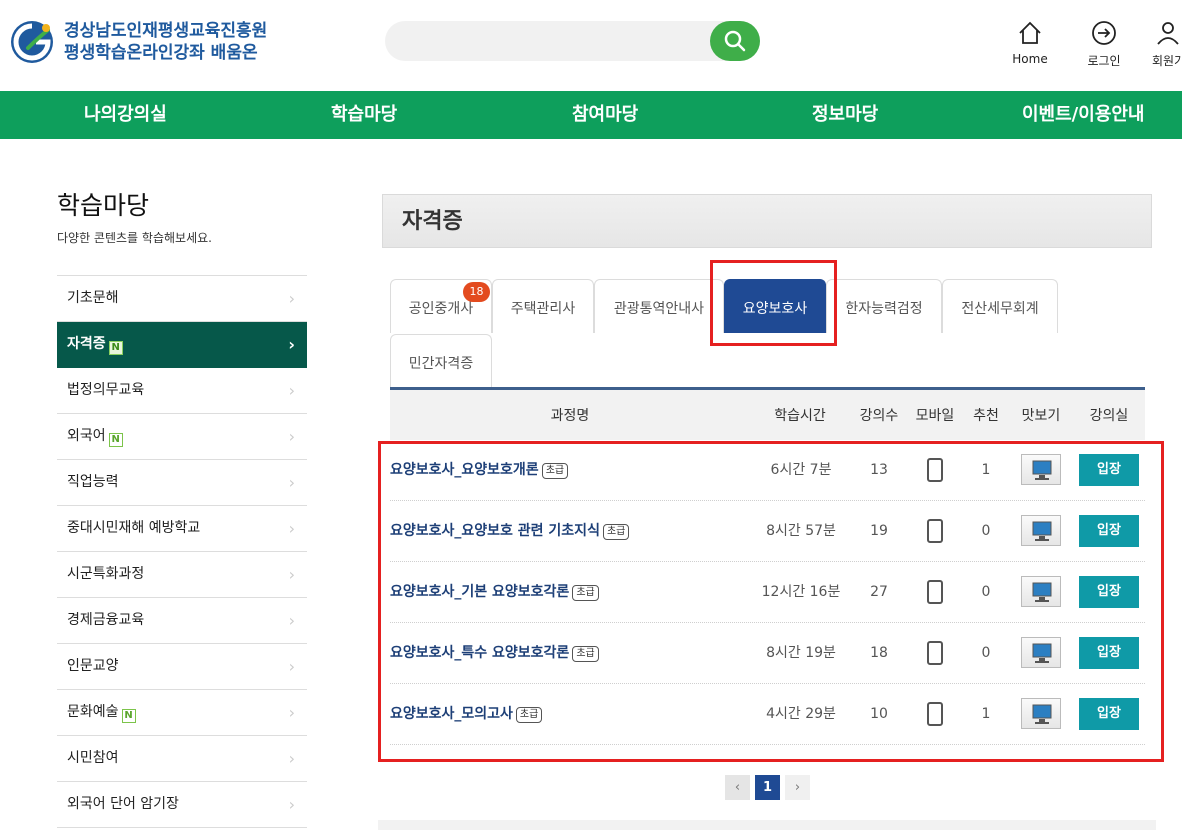  What do you see at coordinates (986, 416) in the screenshot?
I see `column-recommend: 추천` at bounding box center [986, 416].